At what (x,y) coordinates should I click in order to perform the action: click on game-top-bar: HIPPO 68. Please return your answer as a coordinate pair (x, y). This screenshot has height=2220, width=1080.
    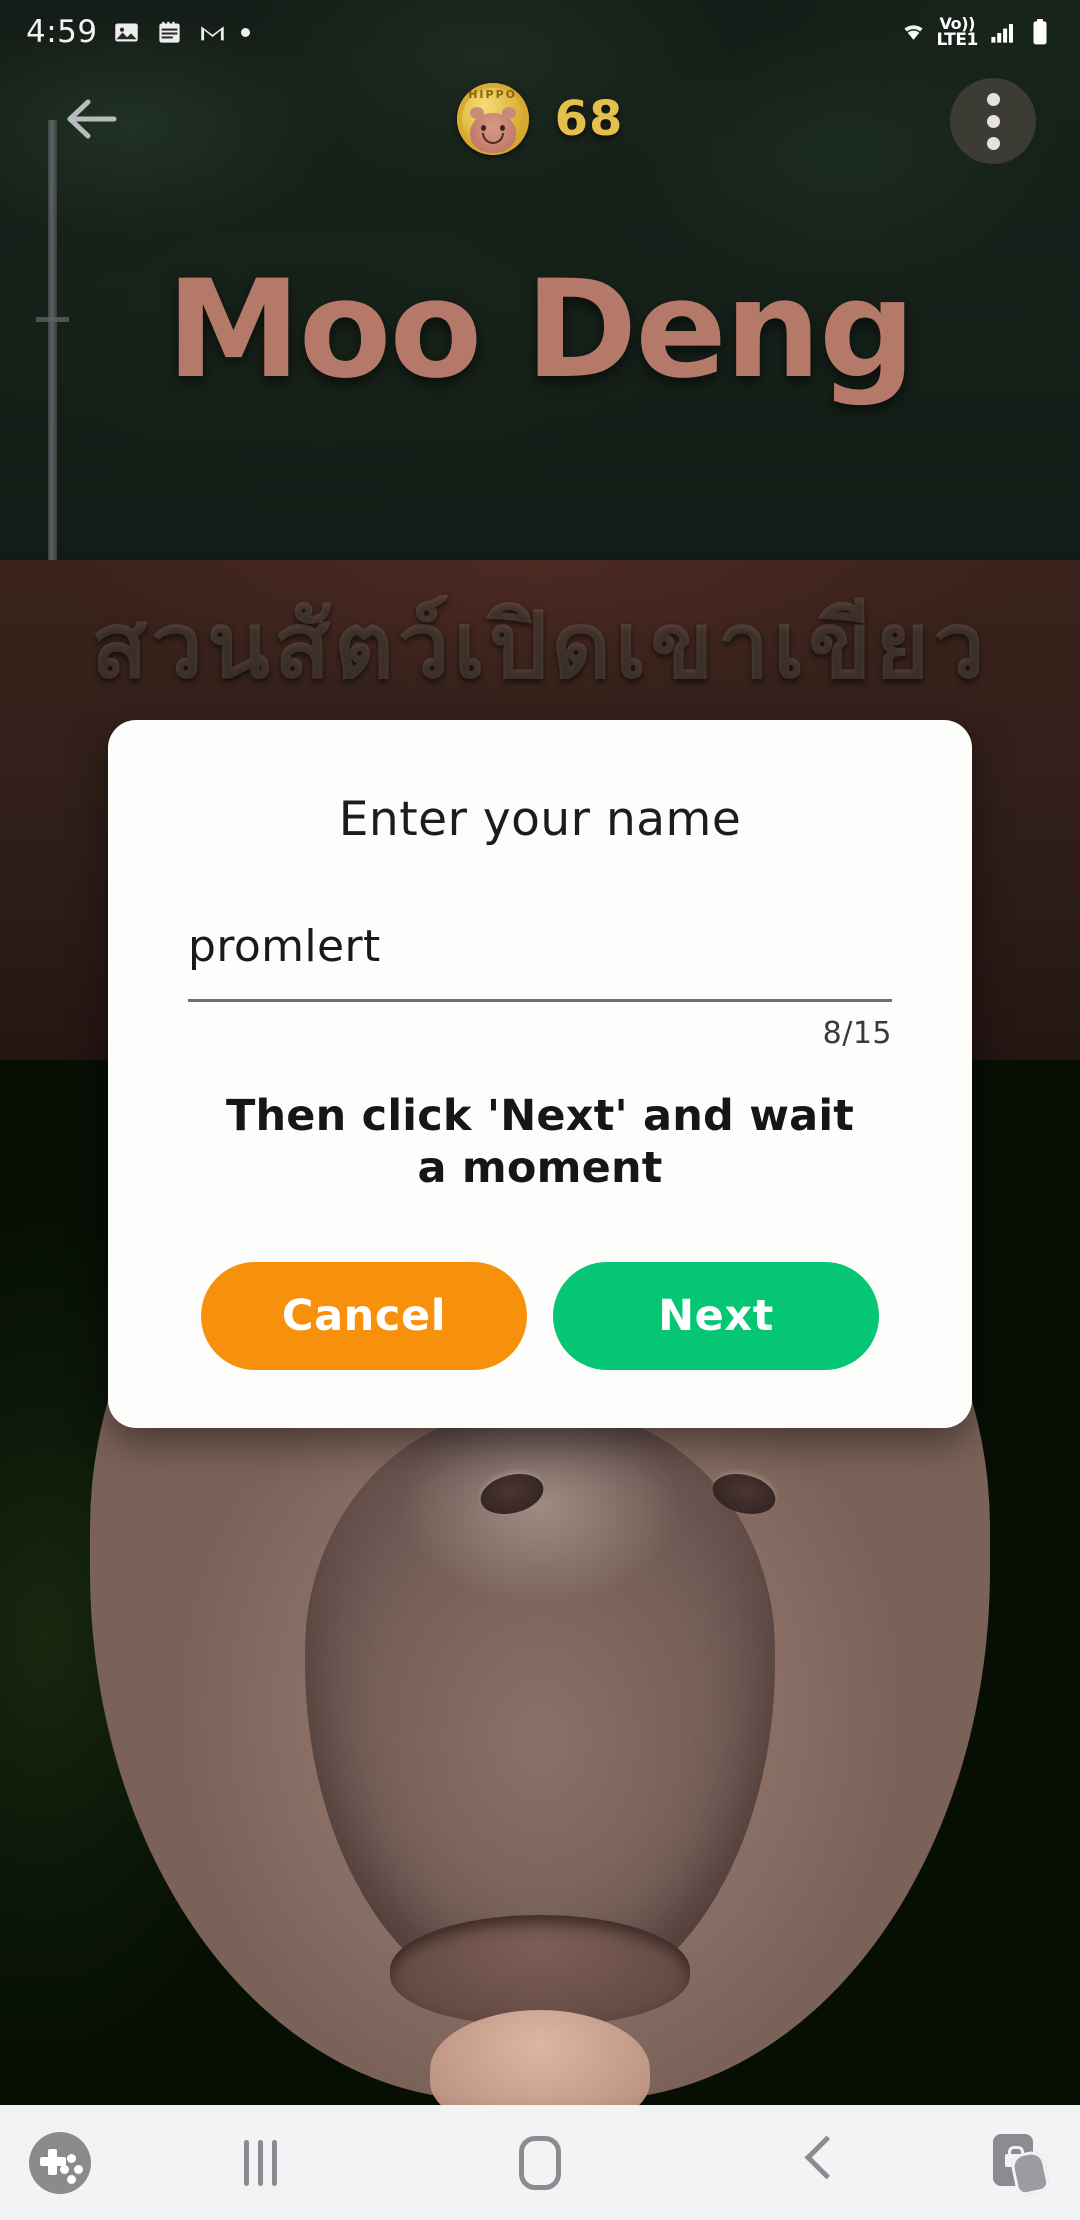
    Looking at the image, I should click on (540, 119).